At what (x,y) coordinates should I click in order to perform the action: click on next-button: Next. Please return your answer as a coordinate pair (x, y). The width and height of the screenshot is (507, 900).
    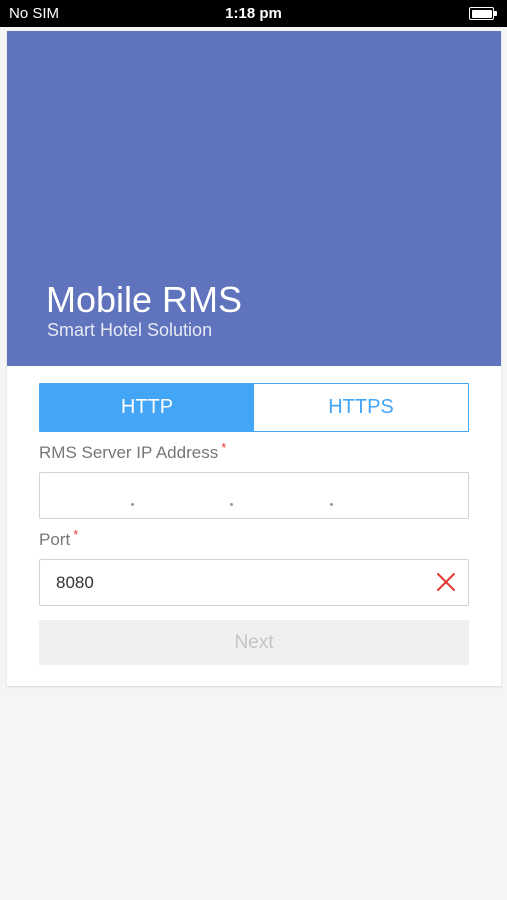
    Looking at the image, I should click on (254, 642).